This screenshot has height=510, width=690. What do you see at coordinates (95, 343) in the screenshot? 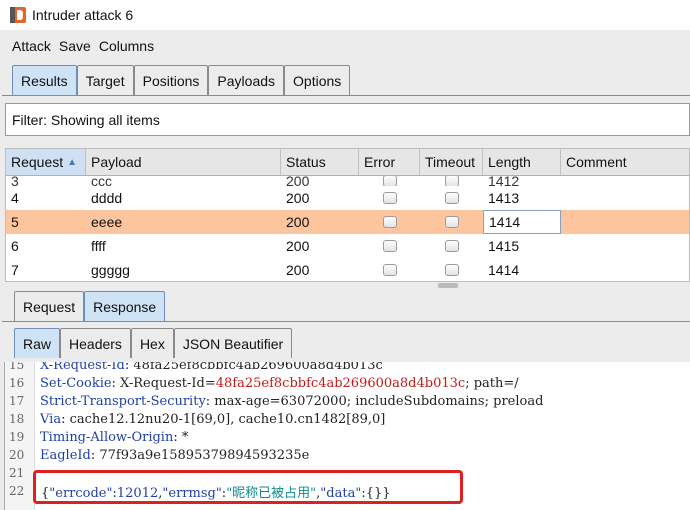
I see `tab-headers: Headers` at bounding box center [95, 343].